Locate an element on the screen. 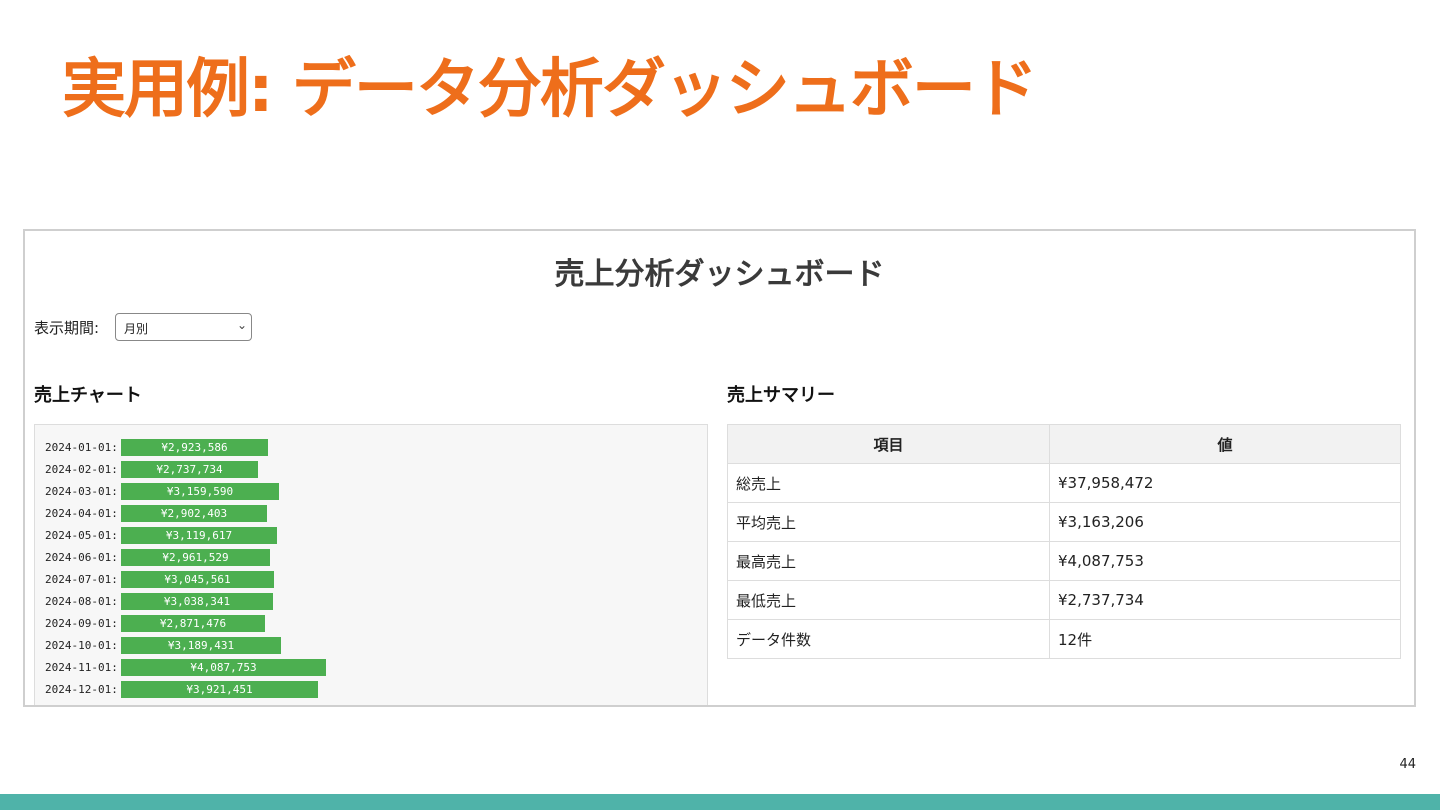  chart-category-label: 2024-11-01: is located at coordinates (81, 667).